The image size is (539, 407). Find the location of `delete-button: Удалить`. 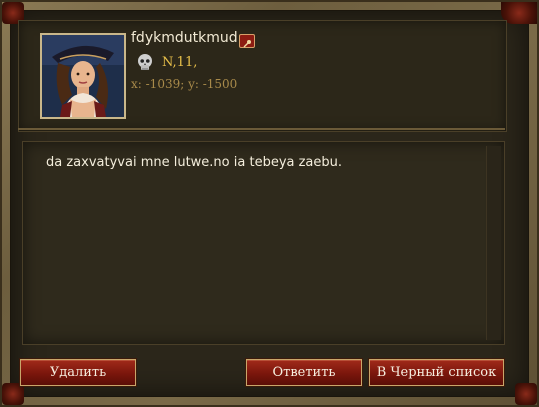

delete-button: Удалить is located at coordinates (78, 372).